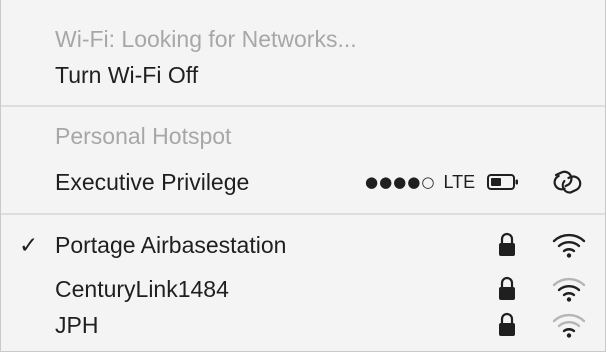 The height and width of the screenshot is (353, 606). I want to click on hotspot-header-row: Personal Hotspot, so click(303, 136).